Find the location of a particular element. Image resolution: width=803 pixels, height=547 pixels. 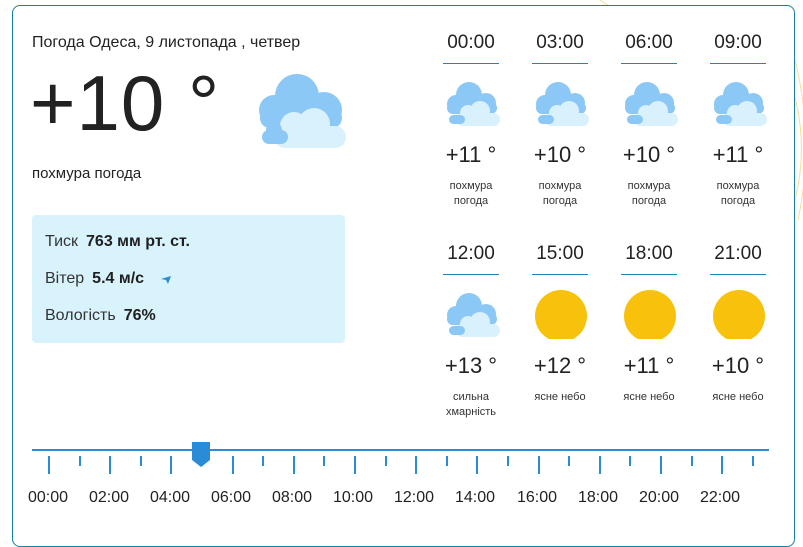

forecast-time: 15:00 is located at coordinates (560, 253).